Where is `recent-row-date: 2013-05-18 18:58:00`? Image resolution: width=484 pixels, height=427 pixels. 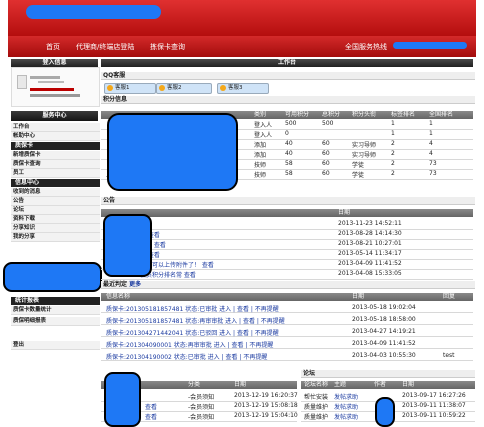 recent-row-date: 2013-05-18 18:58:00 is located at coordinates (384, 319).